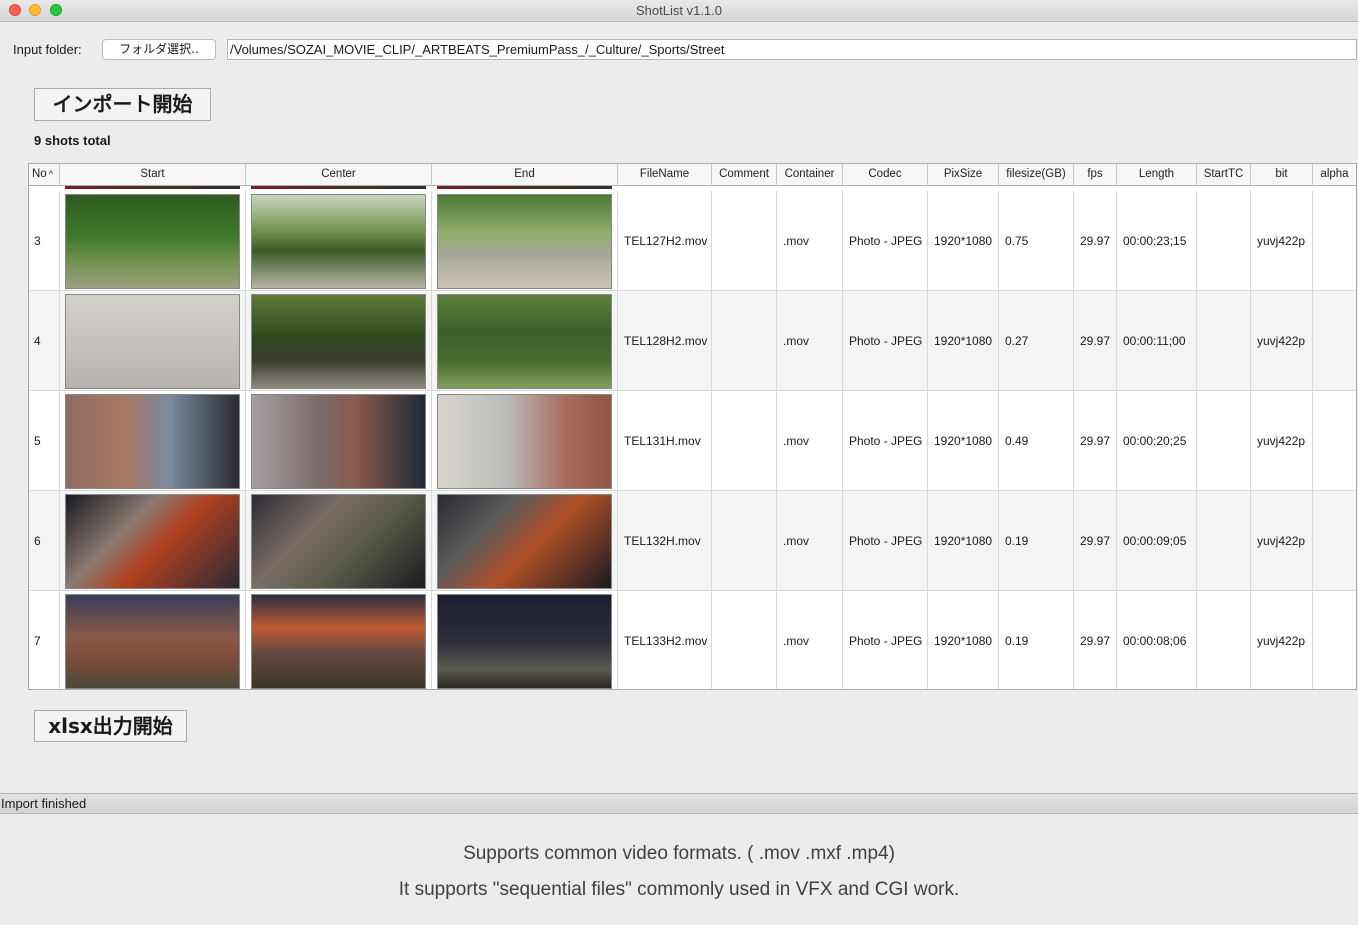  What do you see at coordinates (50, 174) in the screenshot?
I see `sort-ascending-icon: ^` at bounding box center [50, 174].